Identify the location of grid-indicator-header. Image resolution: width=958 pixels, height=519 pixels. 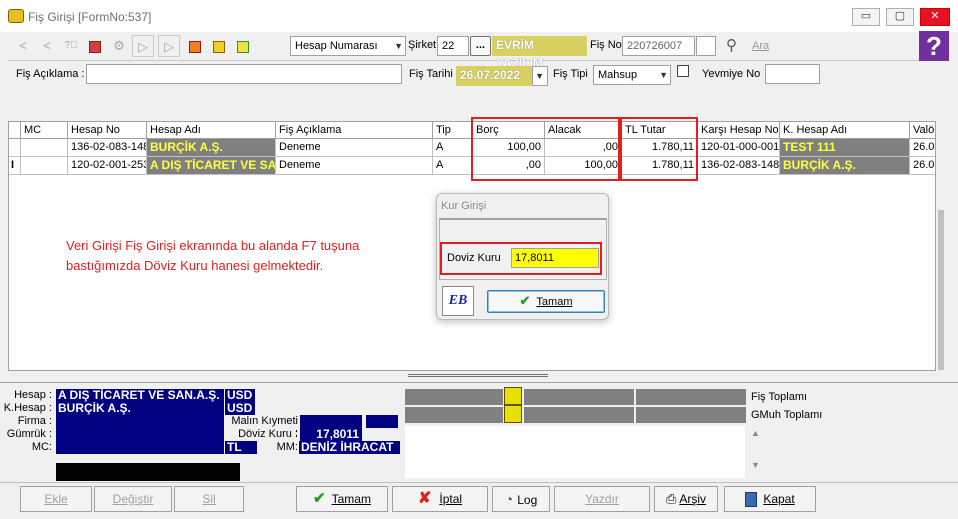
(15, 130).